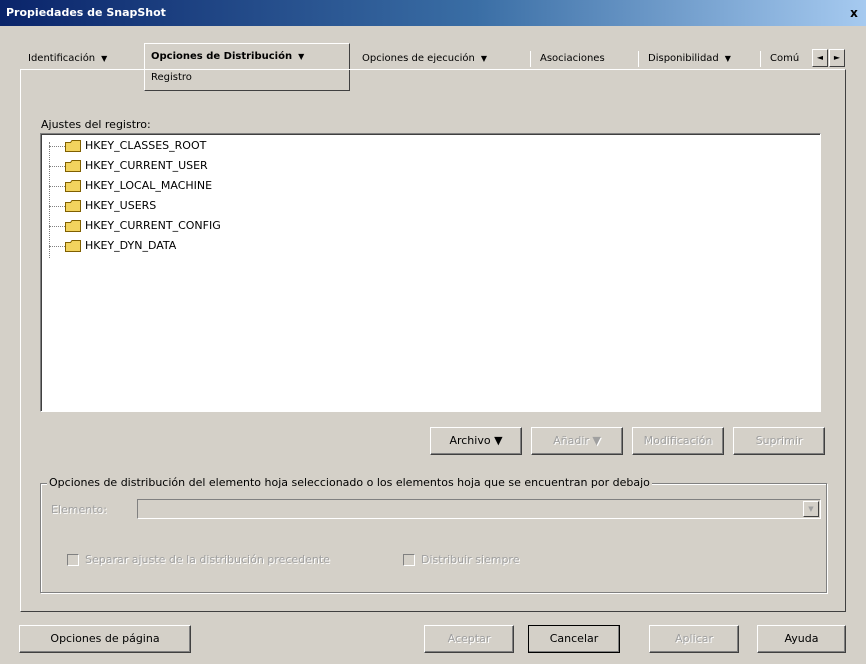 This screenshot has height=664, width=866. Describe the element at coordinates (73, 560) in the screenshot. I see `separar-ajuste-checkbox` at that location.